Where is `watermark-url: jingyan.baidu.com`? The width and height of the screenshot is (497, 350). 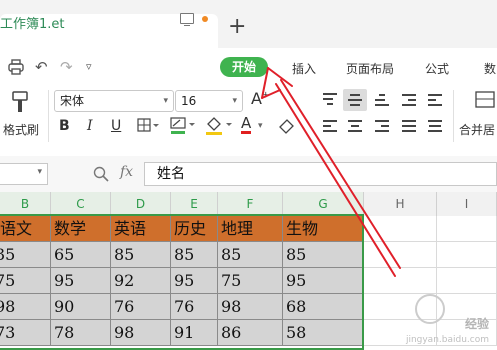
watermark-url: jingyan.baidu.com is located at coordinates (447, 340).